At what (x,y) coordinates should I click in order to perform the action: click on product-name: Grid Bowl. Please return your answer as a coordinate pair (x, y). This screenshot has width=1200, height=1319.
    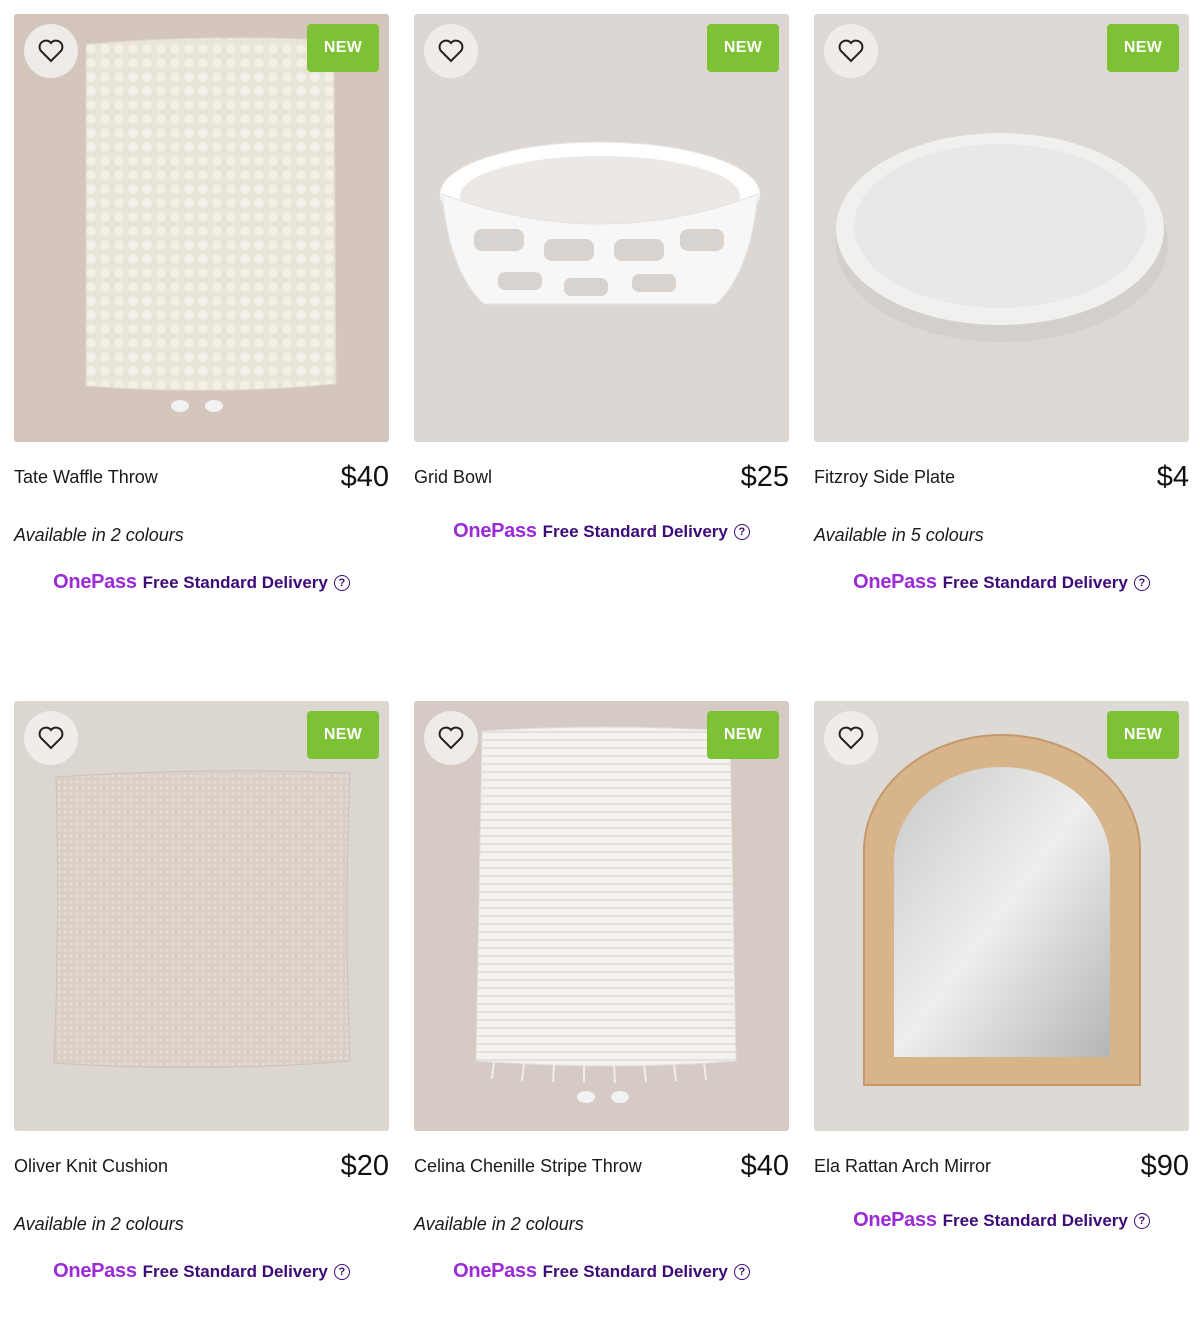
    Looking at the image, I should click on (453, 477).